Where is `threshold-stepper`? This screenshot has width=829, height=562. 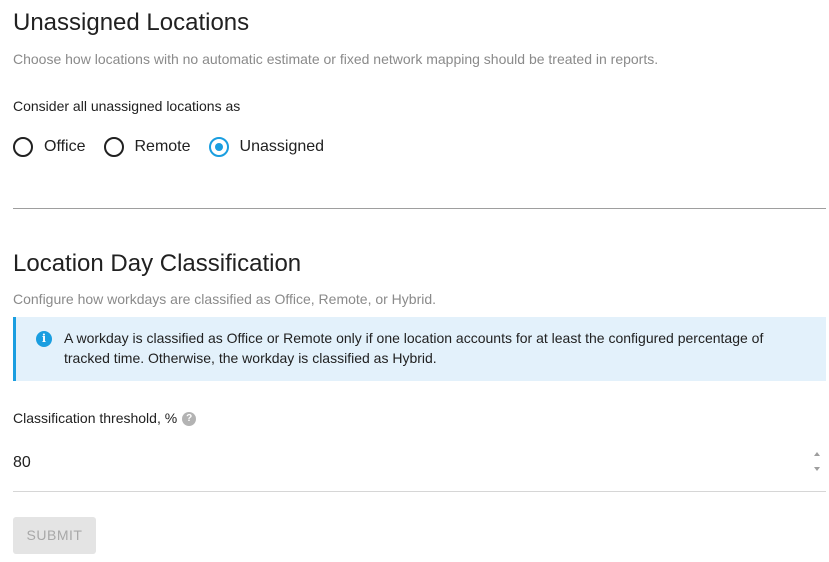 threshold-stepper is located at coordinates (817, 463).